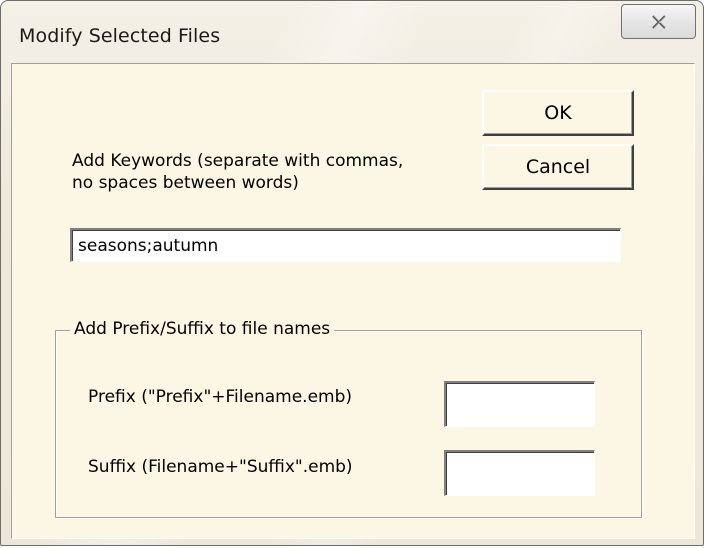 The height and width of the screenshot is (548, 706). I want to click on prefix-label: Prefix ("Prefix"+Filename.emb), so click(220, 397).